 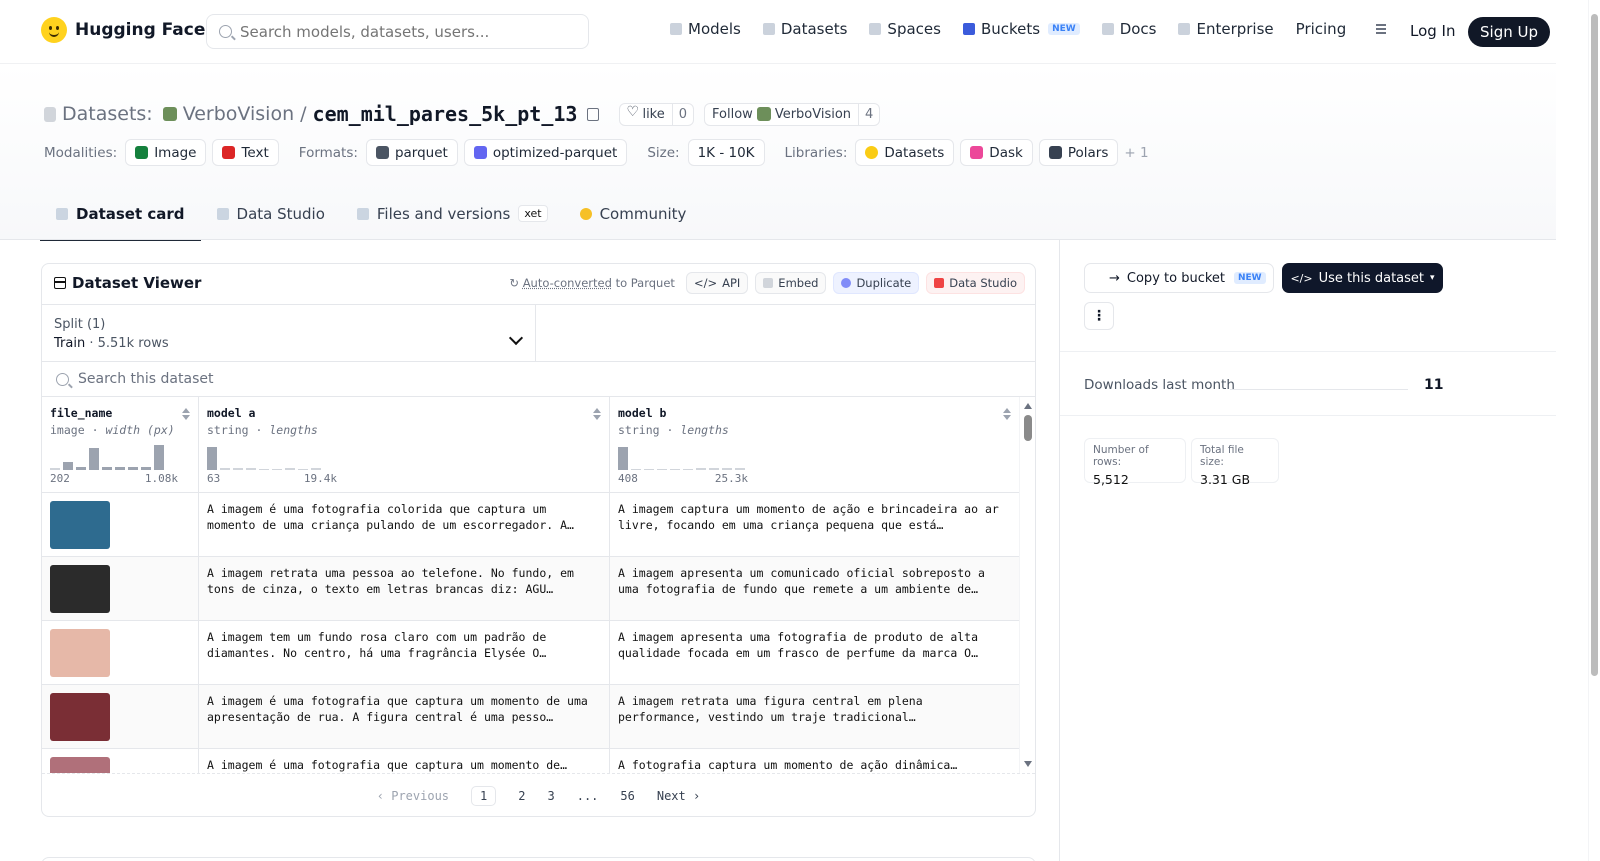 What do you see at coordinates (593, 114) in the screenshot?
I see `copy-icon` at bounding box center [593, 114].